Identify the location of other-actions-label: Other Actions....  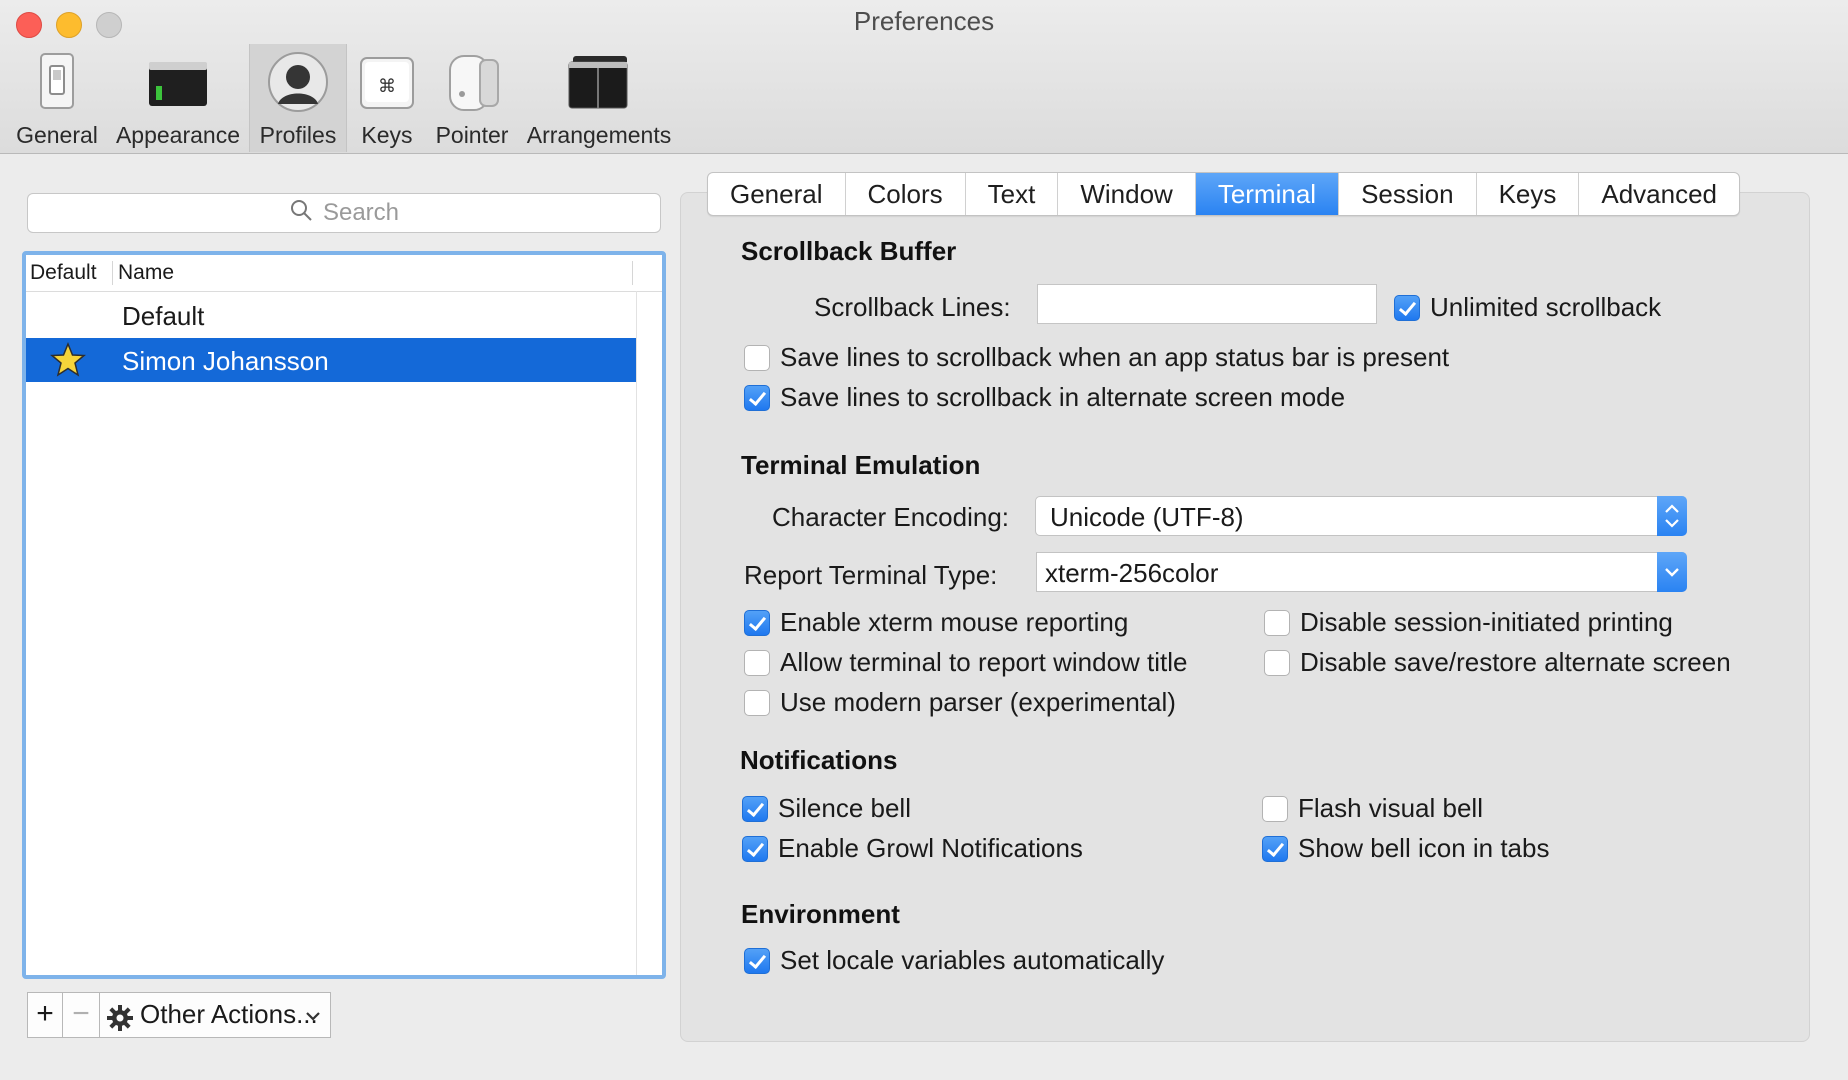
(229, 1014).